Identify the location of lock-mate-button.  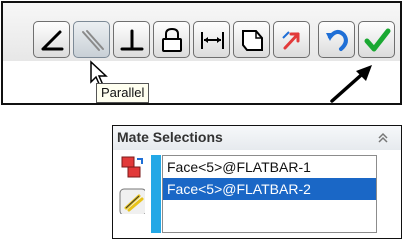
(171, 39).